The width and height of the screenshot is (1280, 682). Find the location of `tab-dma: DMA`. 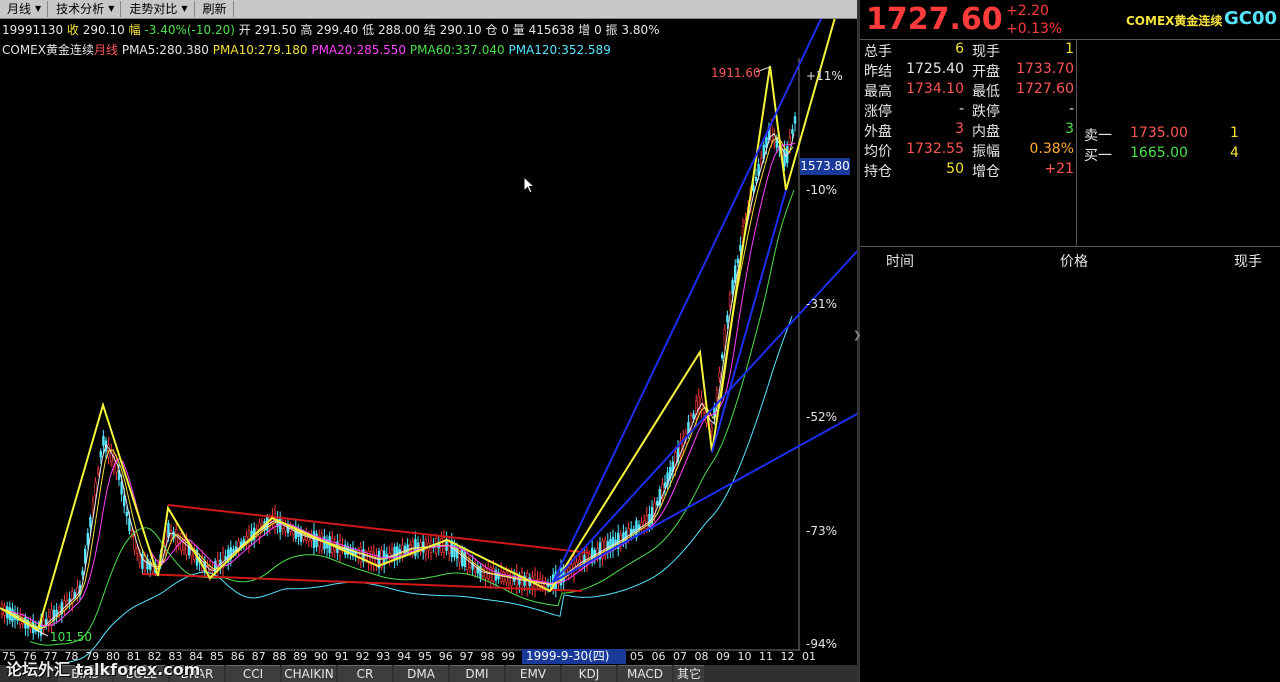

tab-dma: DMA is located at coordinates (421, 673).